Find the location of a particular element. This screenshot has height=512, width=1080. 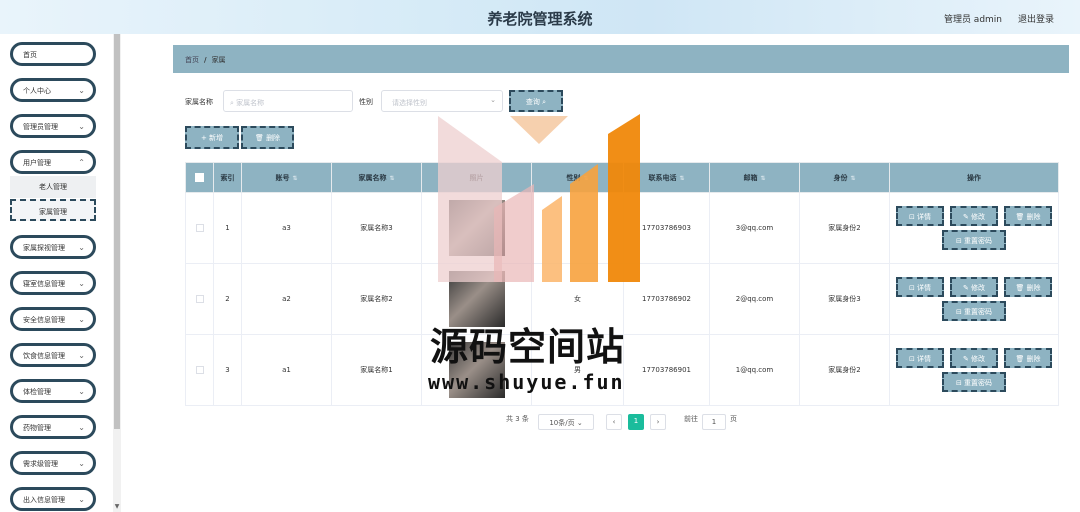

trash-icon: 🗑 is located at coordinates (259, 138).